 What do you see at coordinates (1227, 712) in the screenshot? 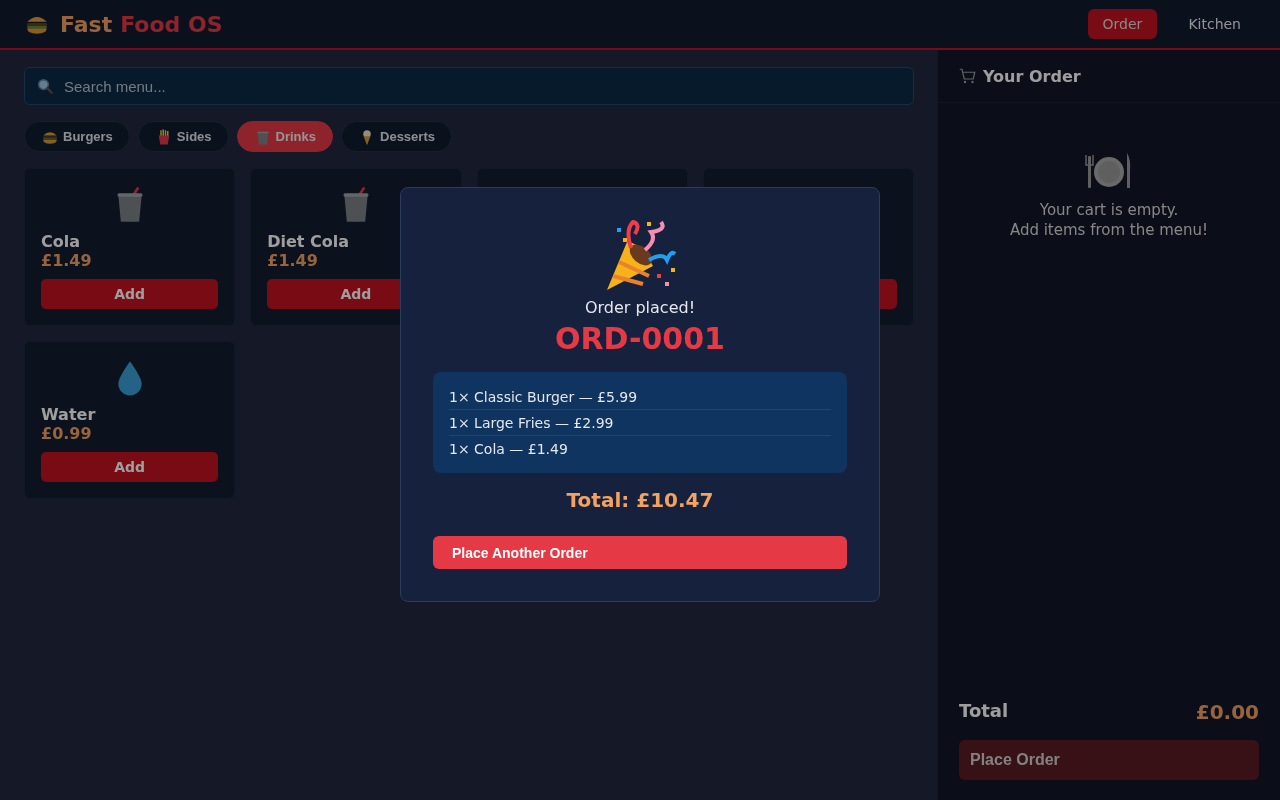
I see `total-value: £0.00` at bounding box center [1227, 712].